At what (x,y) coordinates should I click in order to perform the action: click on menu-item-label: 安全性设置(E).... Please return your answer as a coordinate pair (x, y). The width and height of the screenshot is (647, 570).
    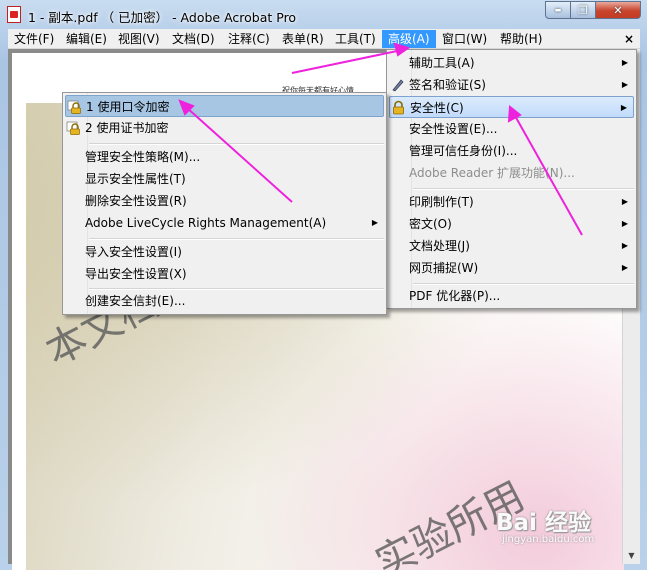
    Looking at the image, I should click on (453, 129).